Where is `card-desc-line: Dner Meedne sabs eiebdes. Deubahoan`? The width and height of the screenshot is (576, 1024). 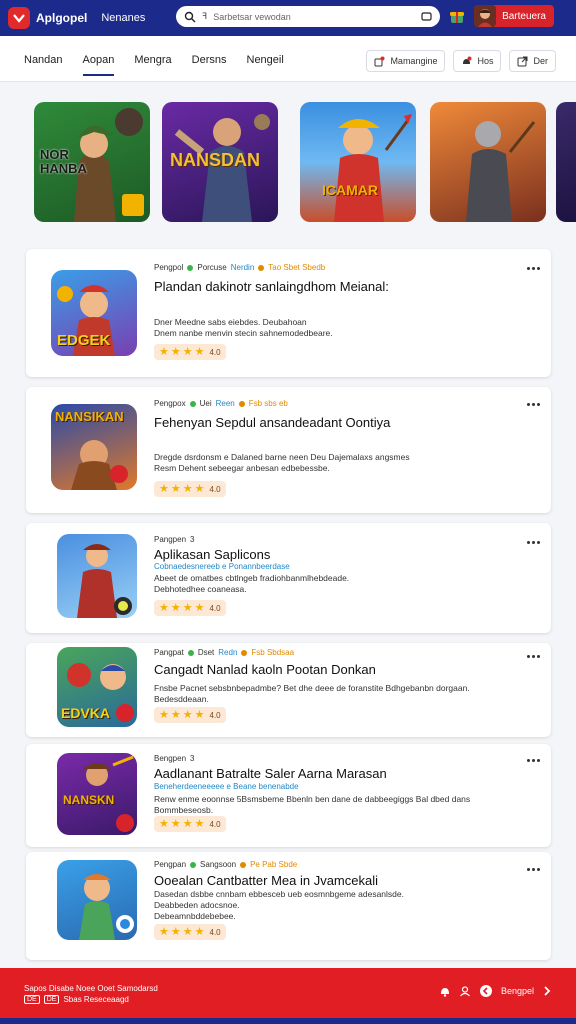
card-desc-line: Dner Meedne sabs eiebdes. Deubahoan is located at coordinates (230, 322).